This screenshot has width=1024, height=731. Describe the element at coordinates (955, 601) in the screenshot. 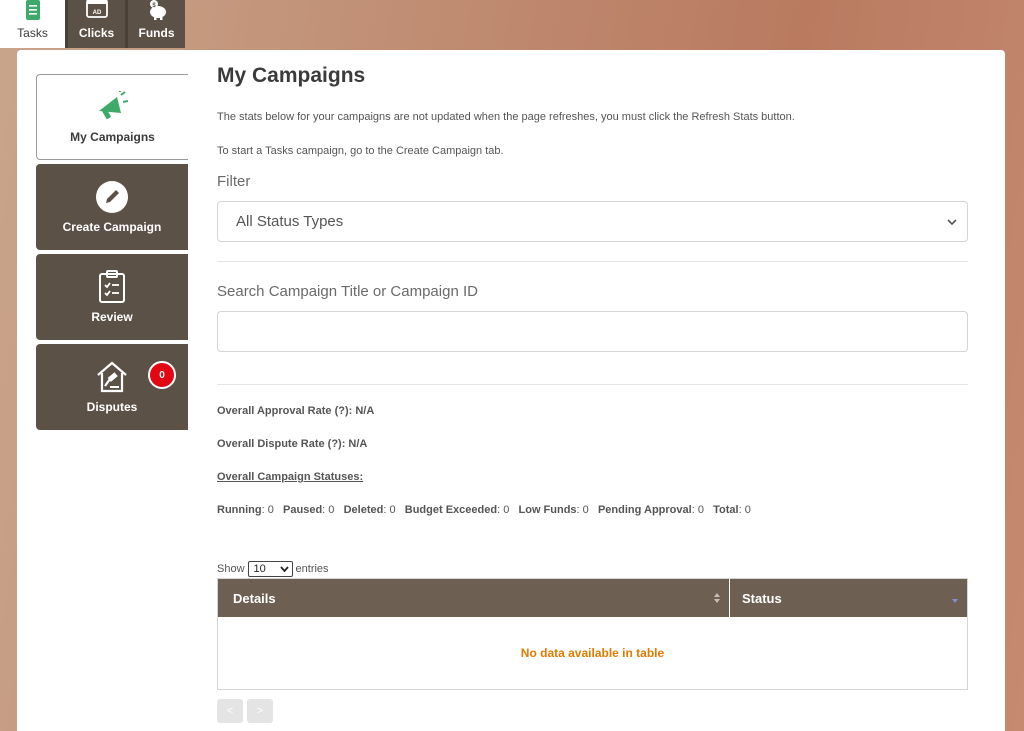

I see `sort-desc-icon` at that location.